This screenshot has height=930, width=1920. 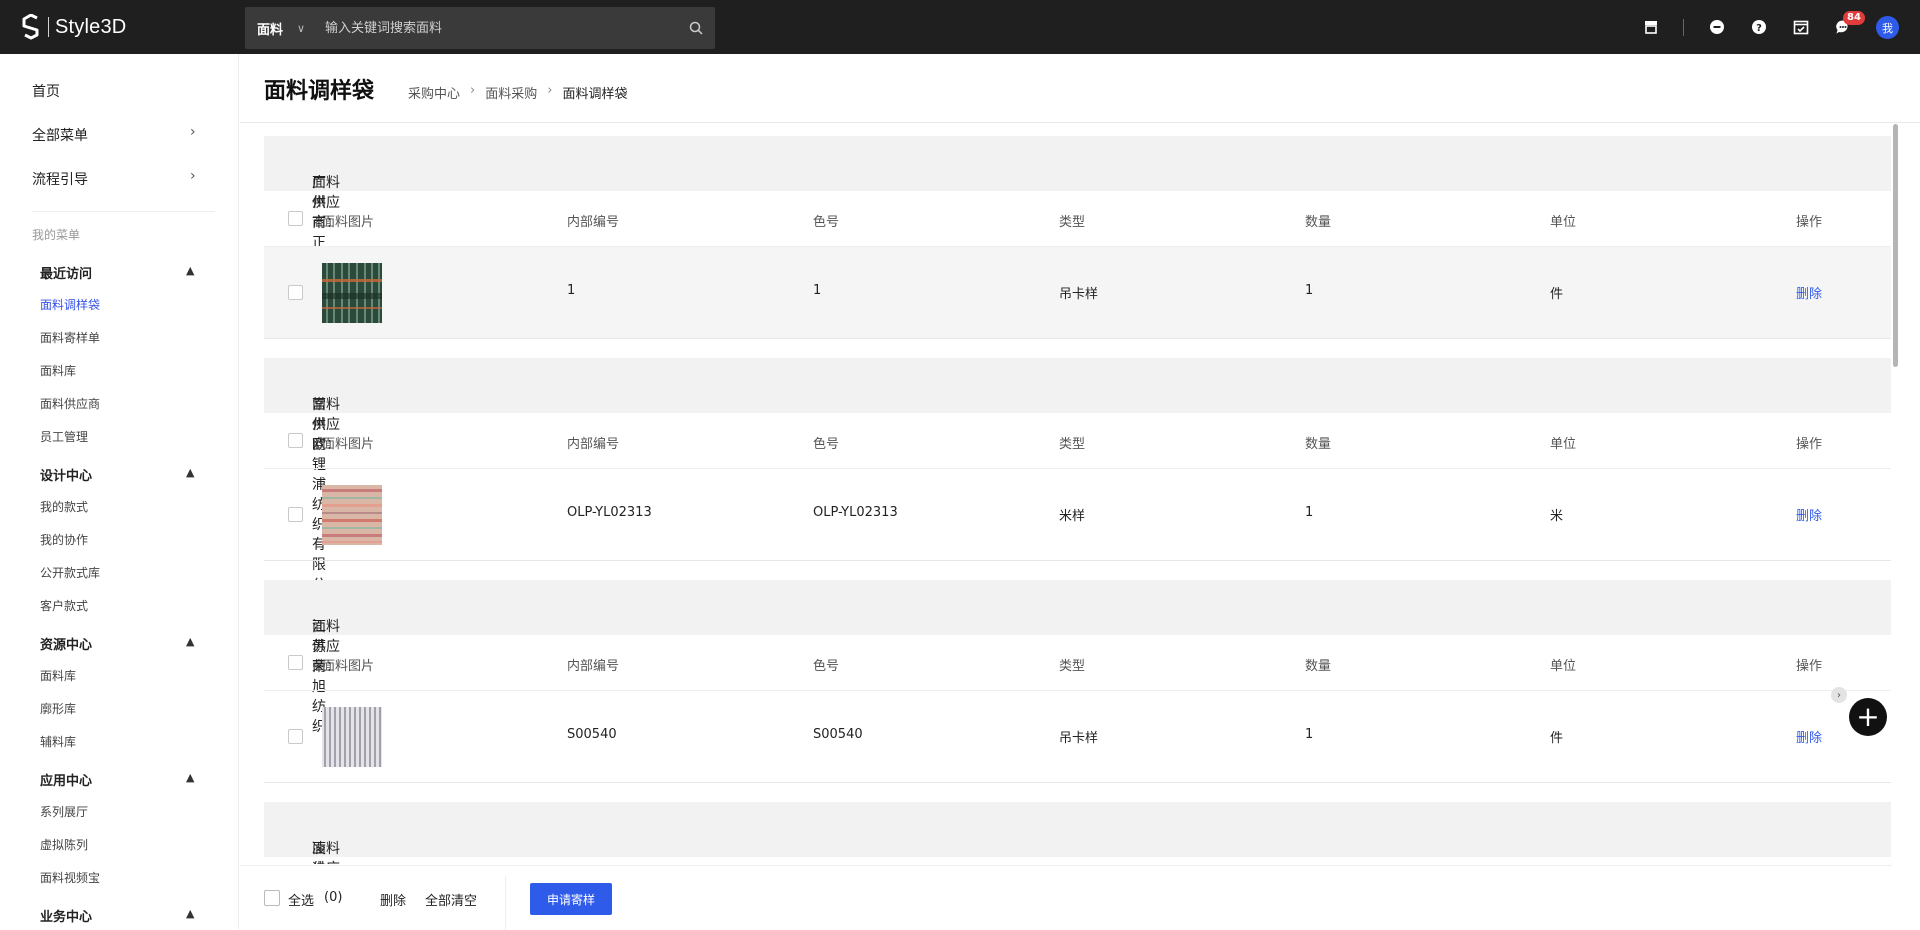 What do you see at coordinates (348, 666) in the screenshot?
I see `col-image: 面料图片` at bounding box center [348, 666].